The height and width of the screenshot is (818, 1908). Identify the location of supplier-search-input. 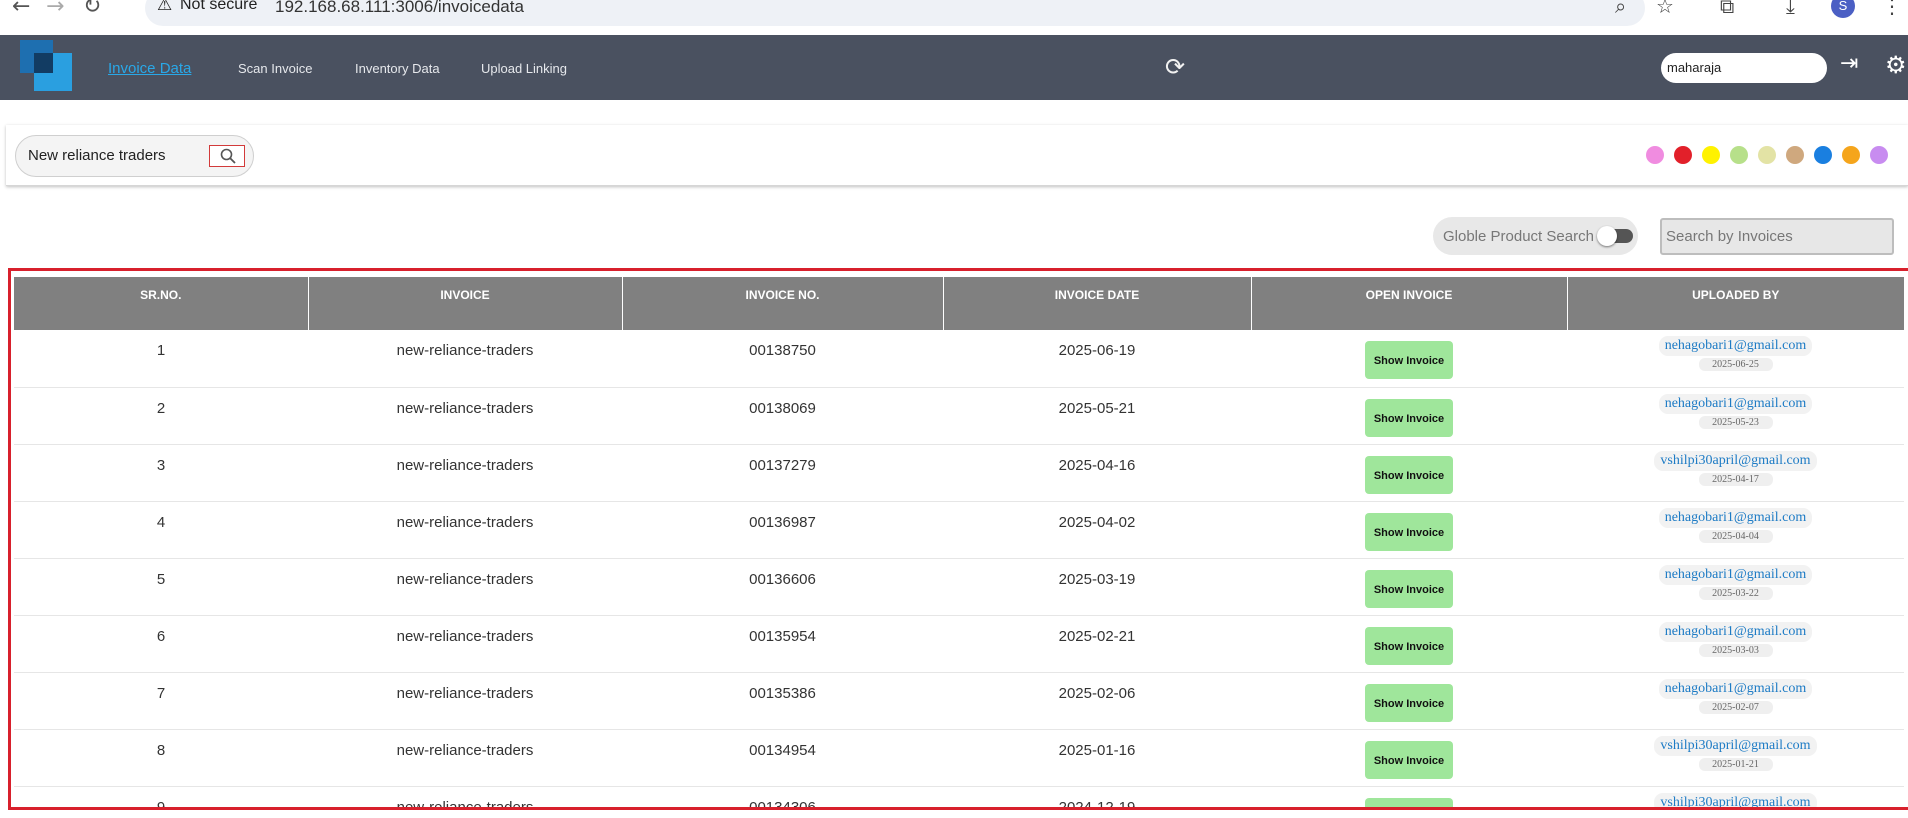
(103, 155).